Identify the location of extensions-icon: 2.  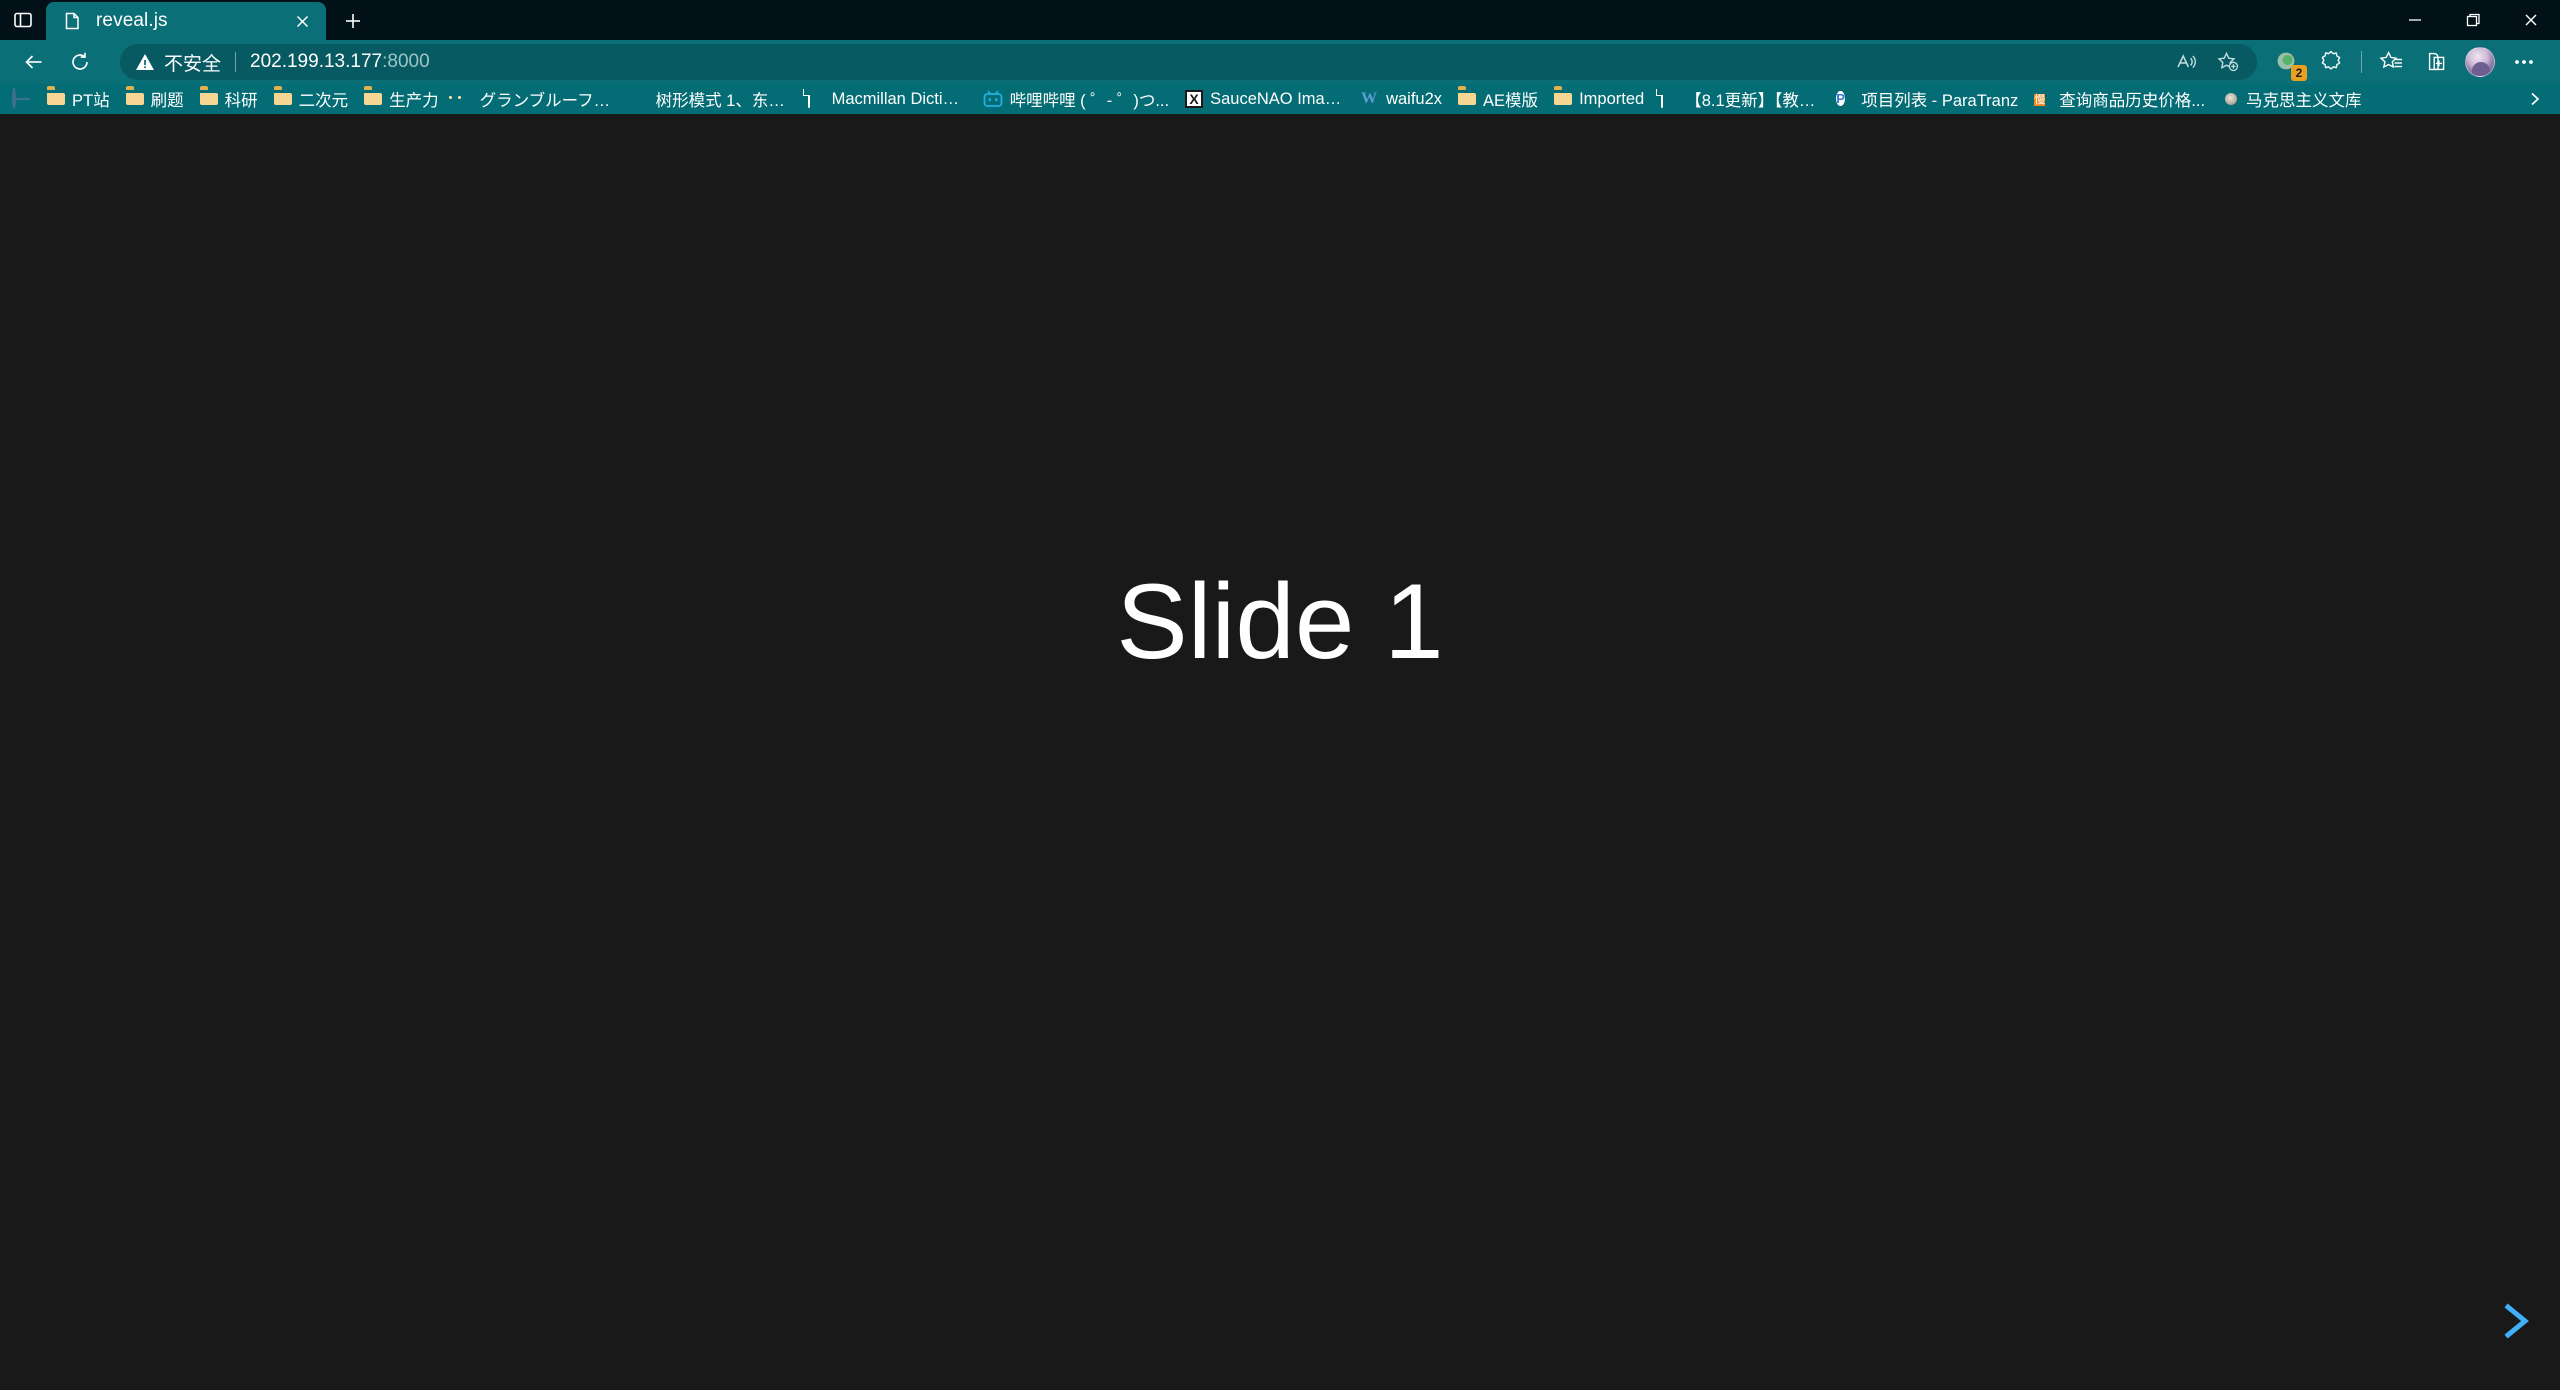
(2287, 62).